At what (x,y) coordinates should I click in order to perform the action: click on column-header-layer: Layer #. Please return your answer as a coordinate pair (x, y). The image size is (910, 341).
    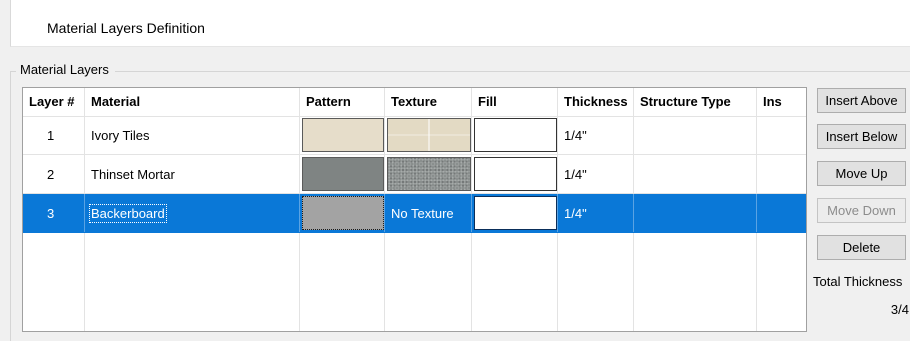
    Looking at the image, I should click on (54, 102).